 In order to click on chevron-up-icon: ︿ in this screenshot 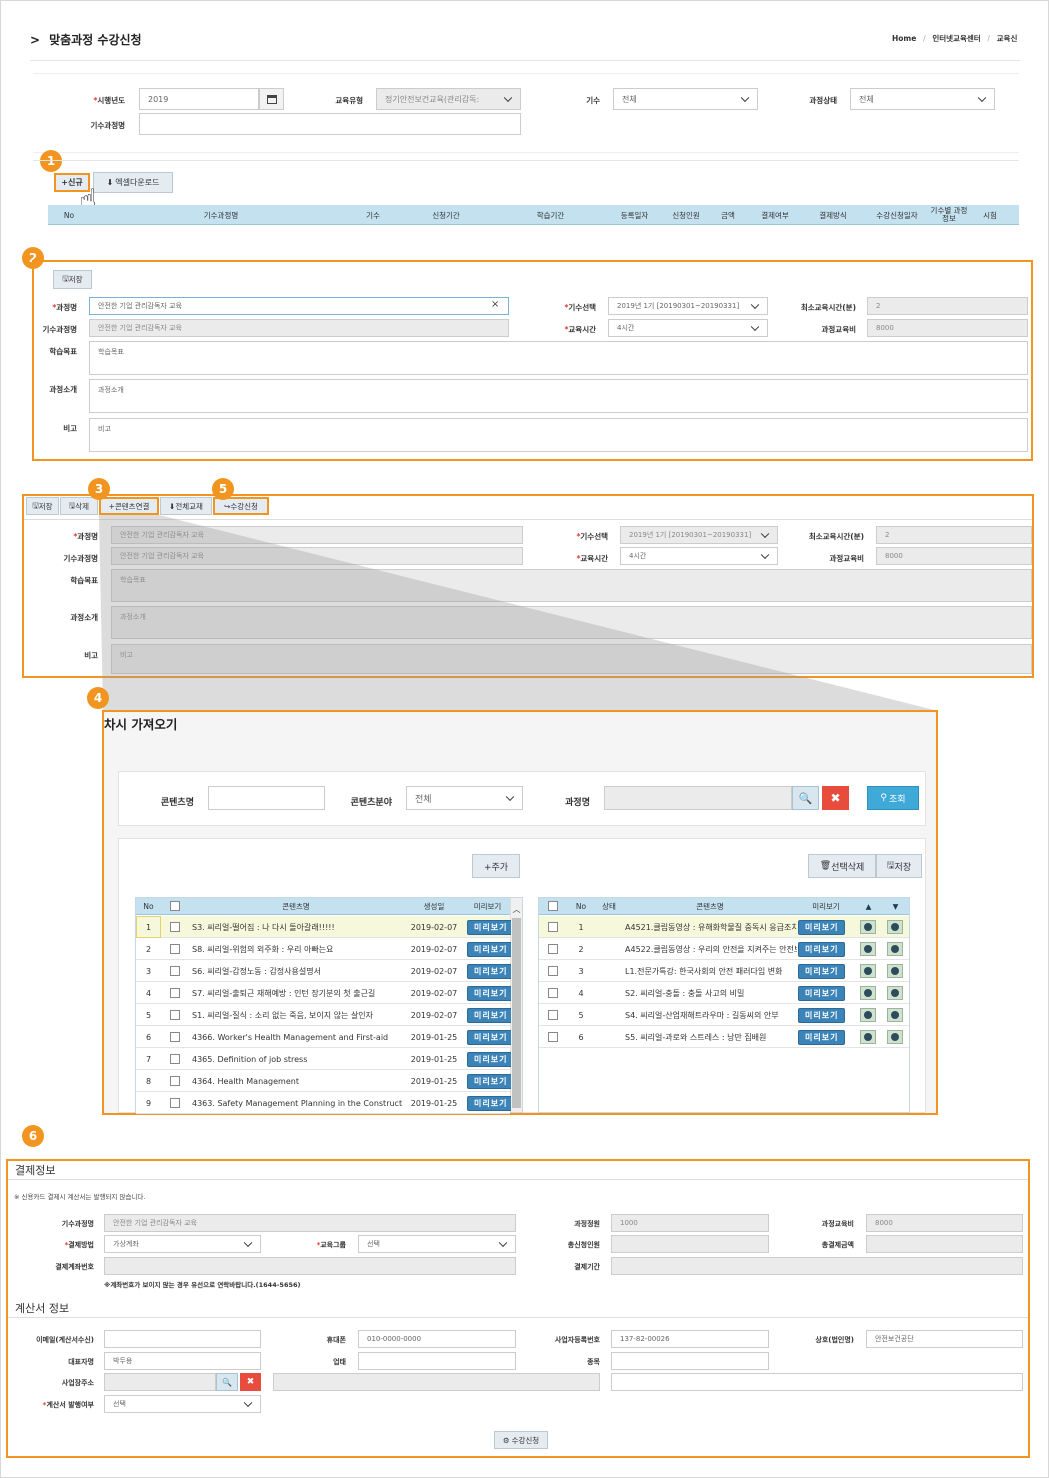, I will do `click(516, 909)`.